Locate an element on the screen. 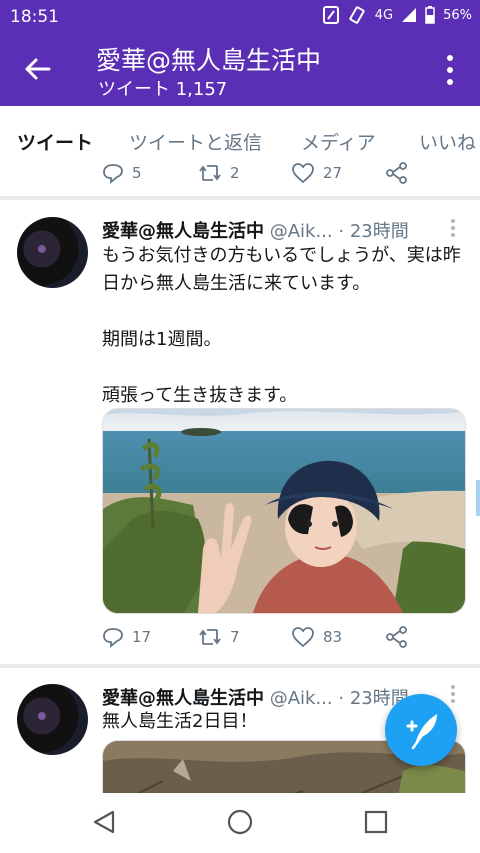 Image resolution: width=480 pixels, height=853 pixels. battery-icon is located at coordinates (430, 15).